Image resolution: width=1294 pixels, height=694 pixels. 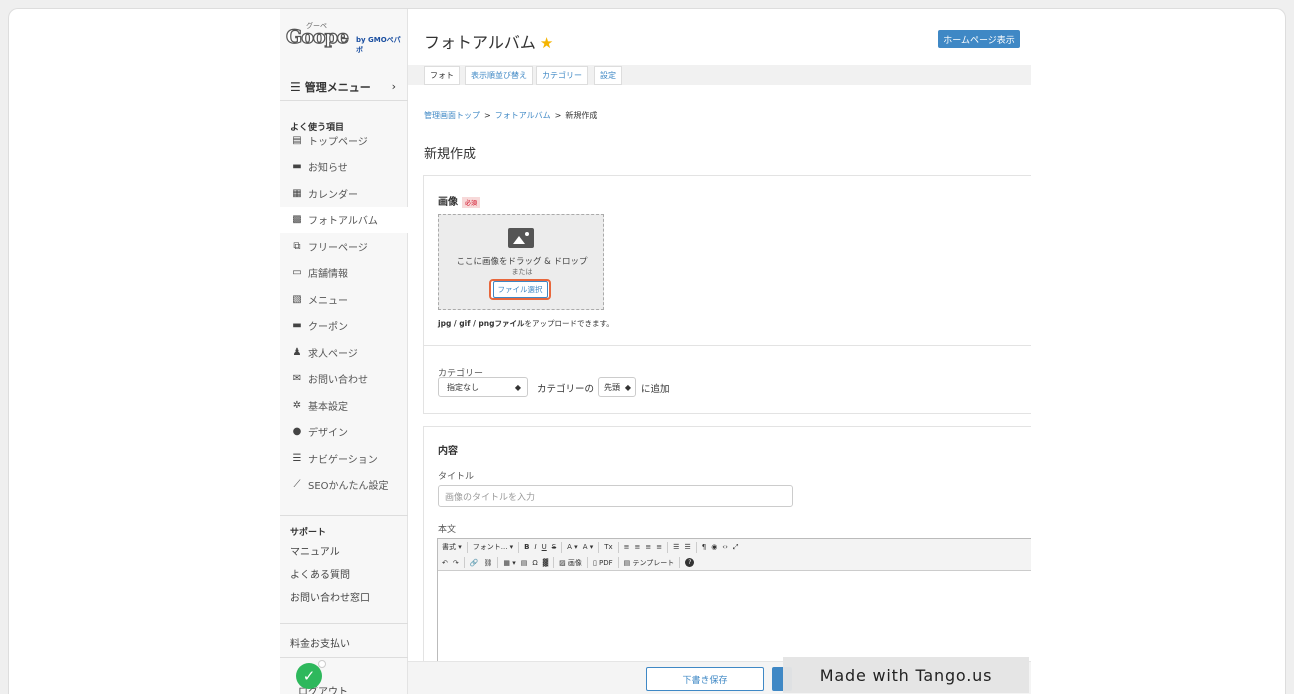 I want to click on font-dropdown: フォント... ▾, so click(x=493, y=547).